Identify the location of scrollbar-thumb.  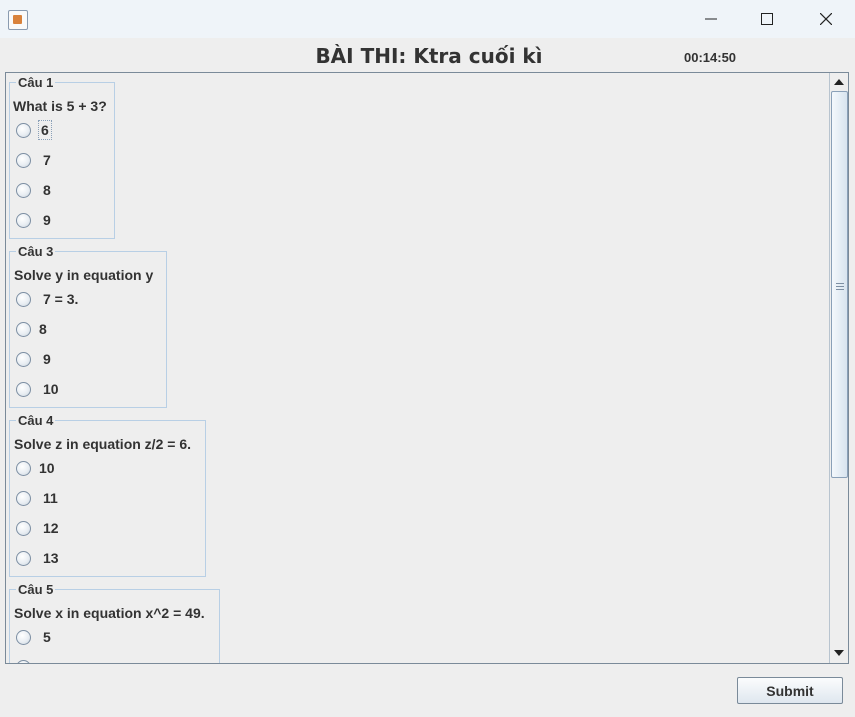
(839, 284).